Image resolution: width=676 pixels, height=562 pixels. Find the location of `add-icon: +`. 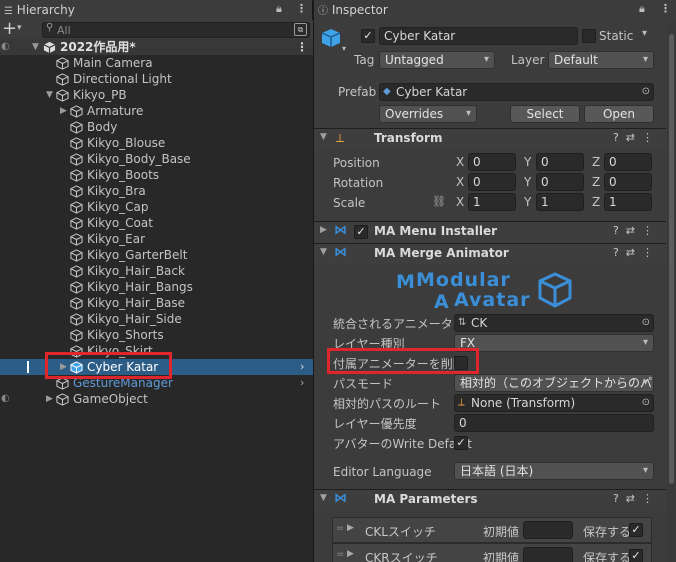

add-icon: + is located at coordinates (9, 28).